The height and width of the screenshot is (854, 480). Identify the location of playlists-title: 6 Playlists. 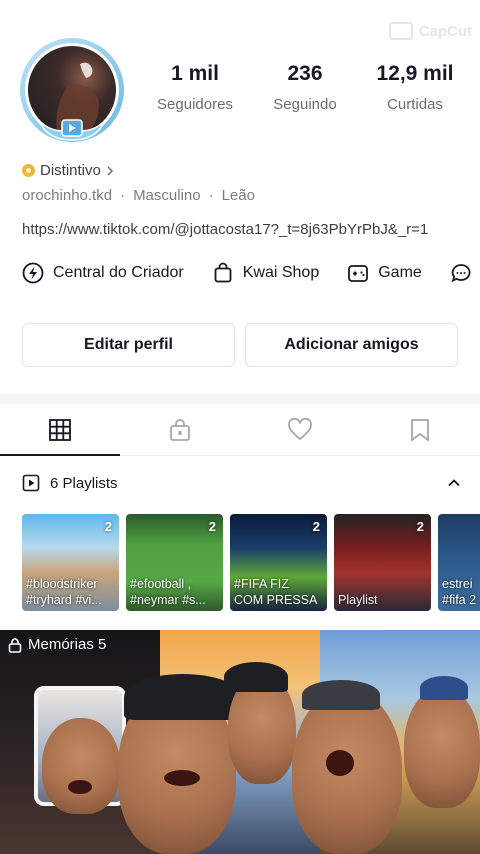
(70, 483).